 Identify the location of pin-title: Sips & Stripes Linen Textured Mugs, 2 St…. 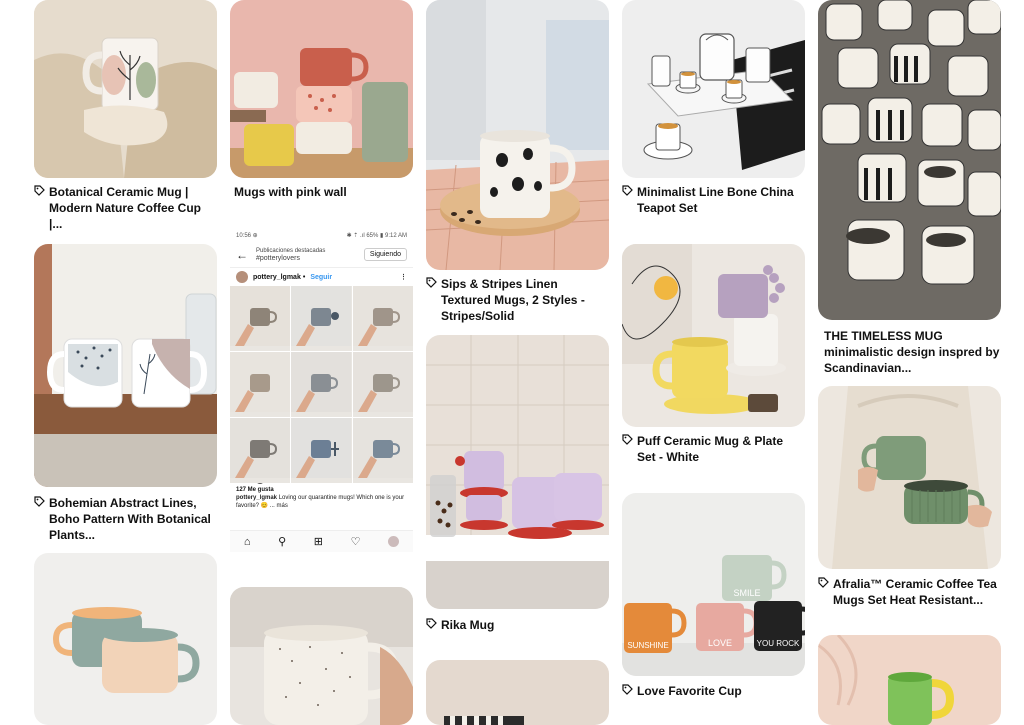
(513, 300).